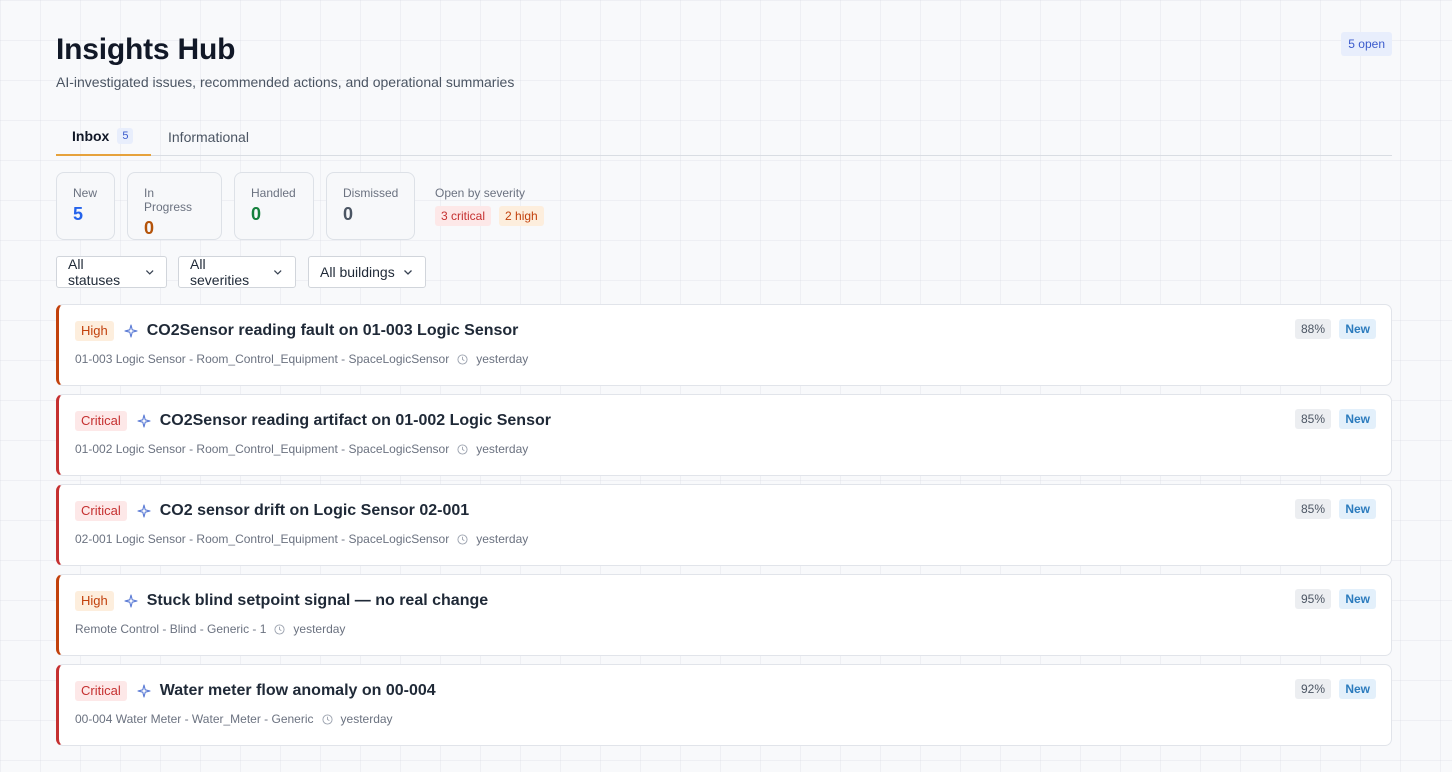 This screenshot has height=772, width=1452. I want to click on stat-card-new: New 5, so click(85, 206).